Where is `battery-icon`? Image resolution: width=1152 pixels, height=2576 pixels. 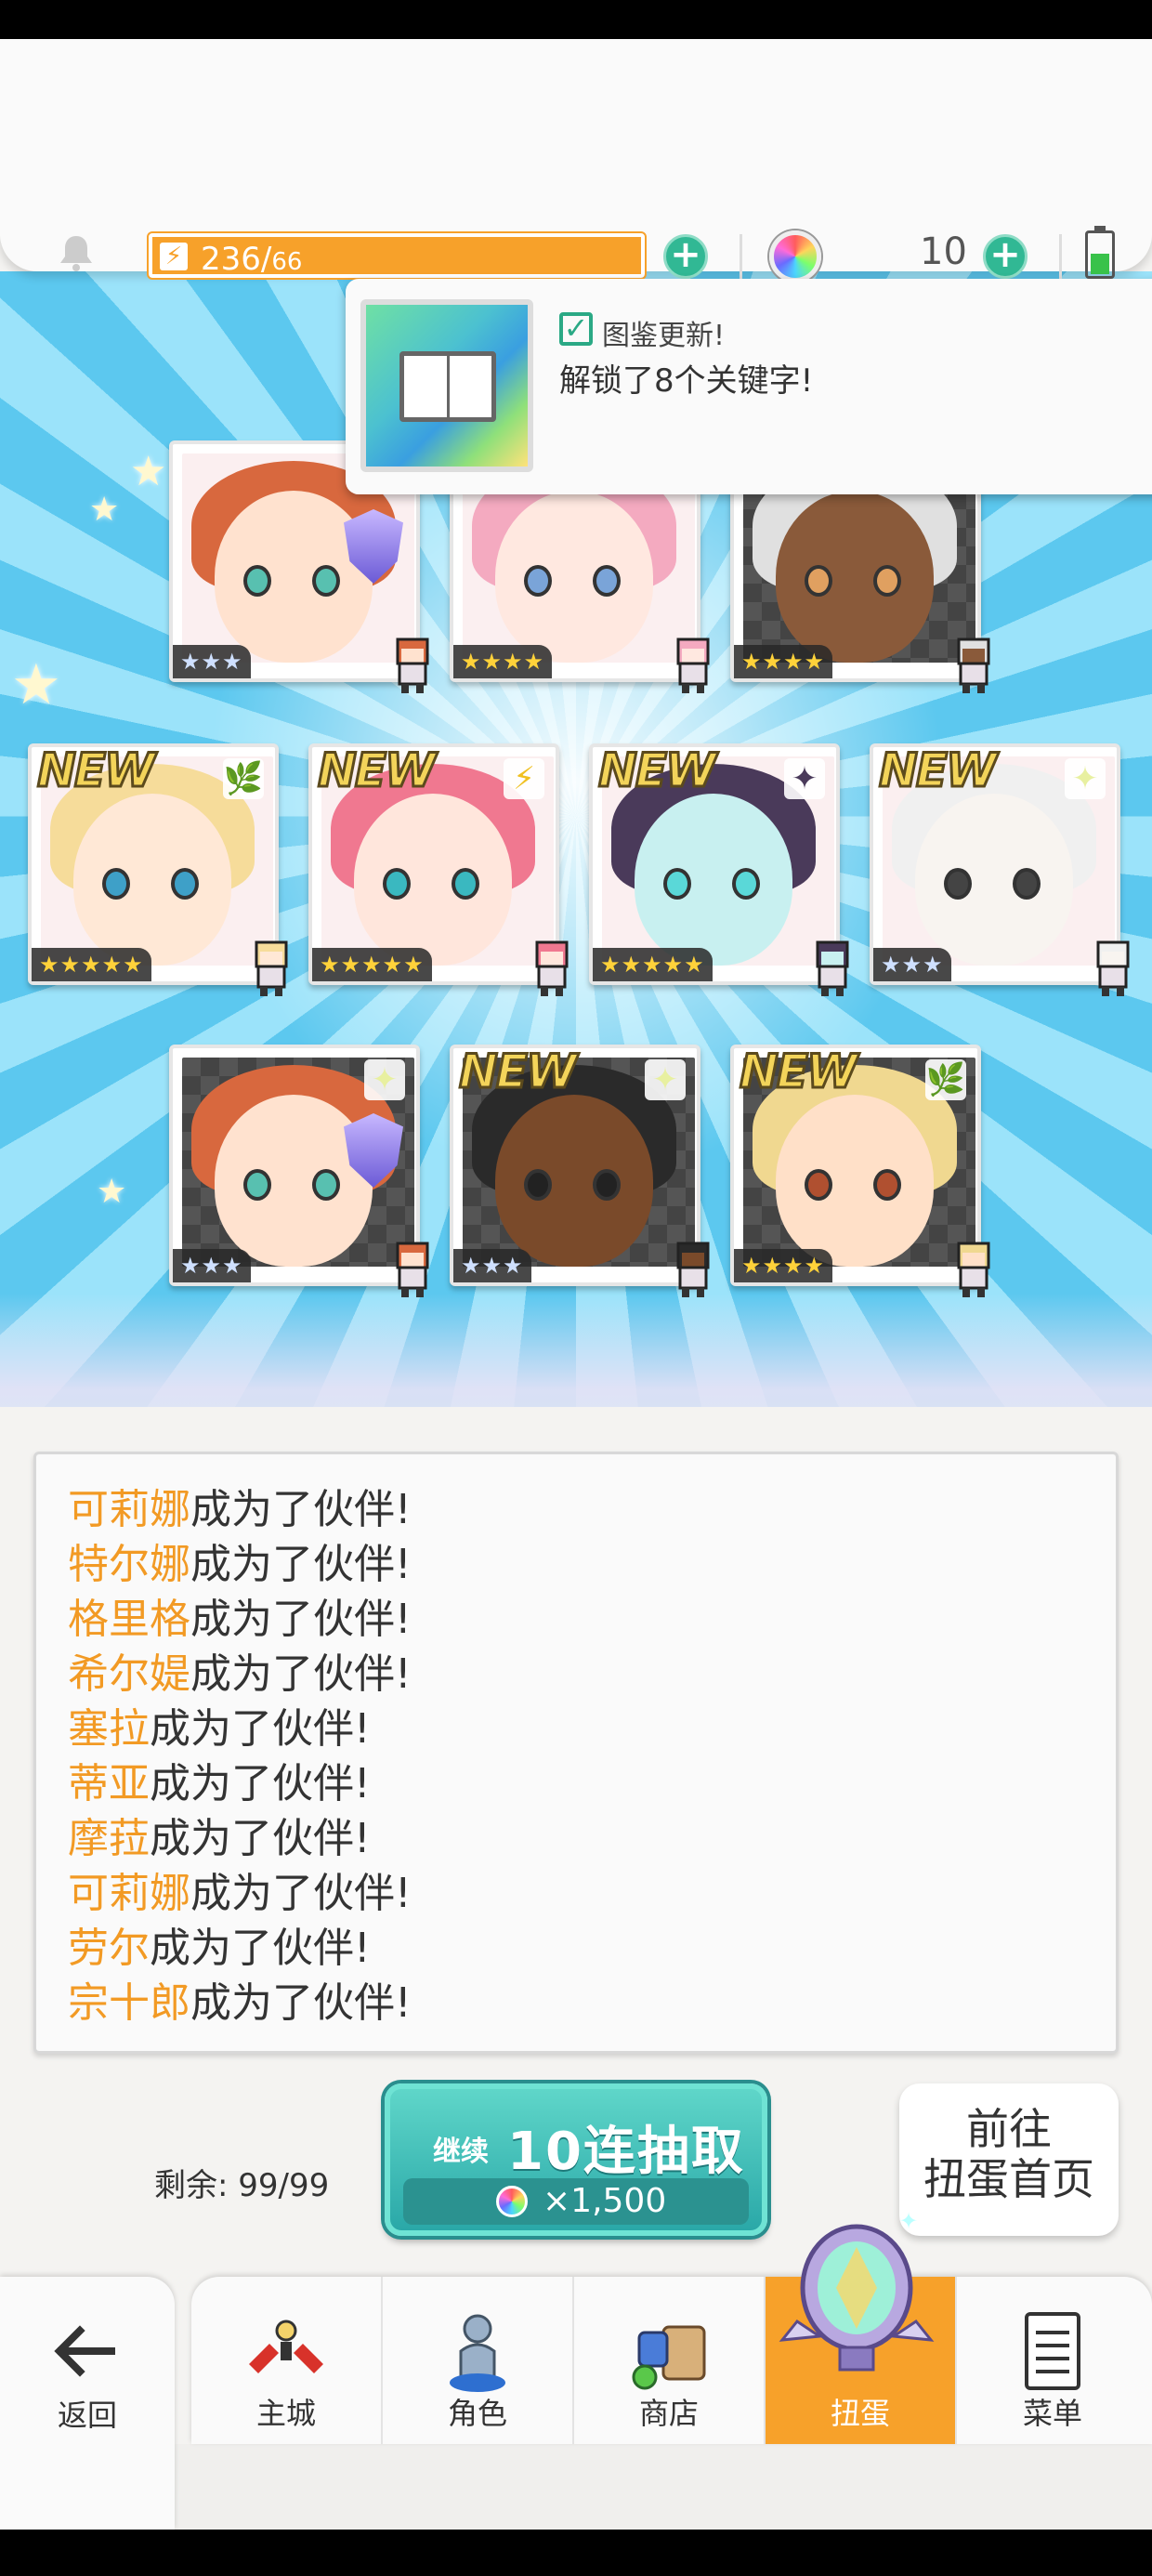 battery-icon is located at coordinates (1100, 252).